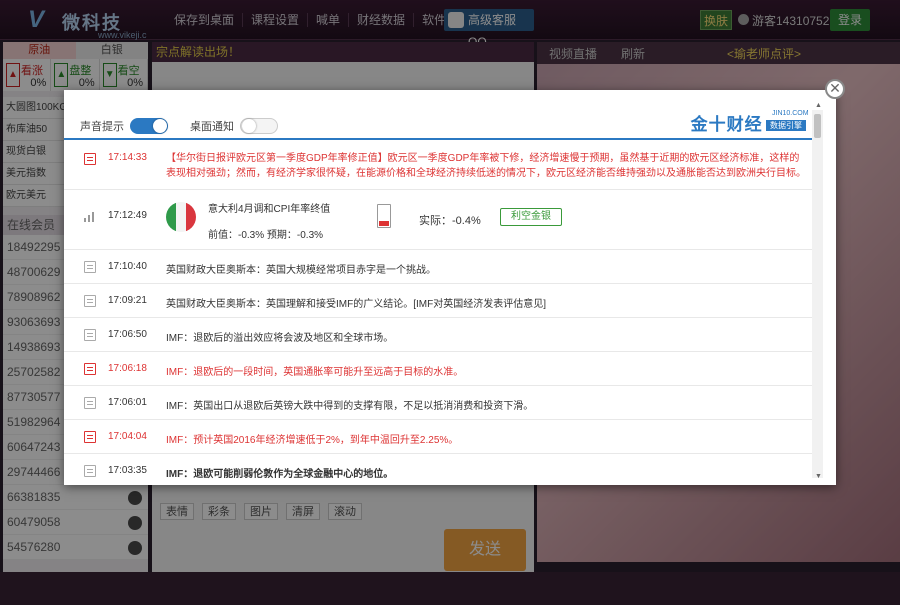 This screenshot has height=605, width=900. I want to click on news-item: 17:06:18 IMF：退欧后的一段时间，英国通胀率可能升至远高于目标的水准。, so click(438, 369).